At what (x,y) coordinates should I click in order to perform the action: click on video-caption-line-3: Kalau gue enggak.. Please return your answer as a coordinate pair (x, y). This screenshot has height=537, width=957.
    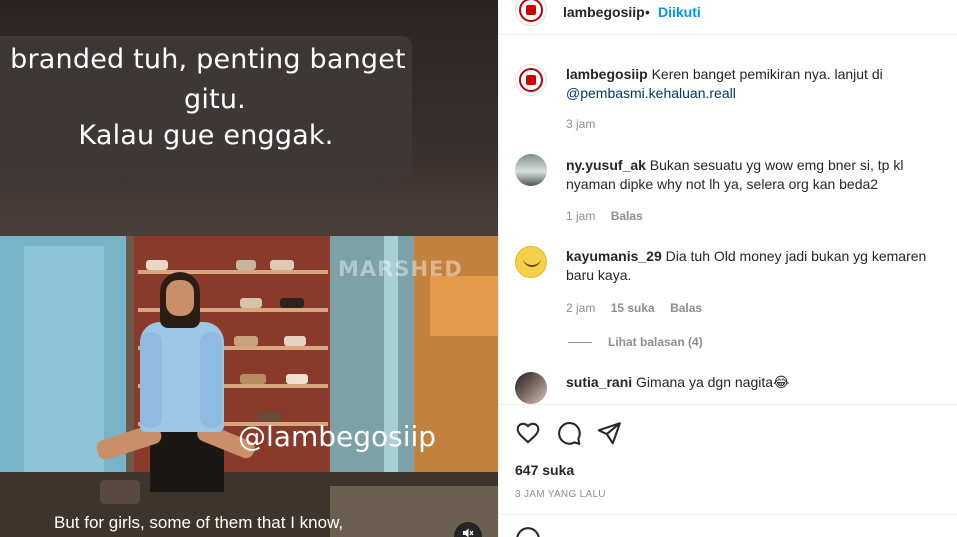
    Looking at the image, I should click on (206, 135).